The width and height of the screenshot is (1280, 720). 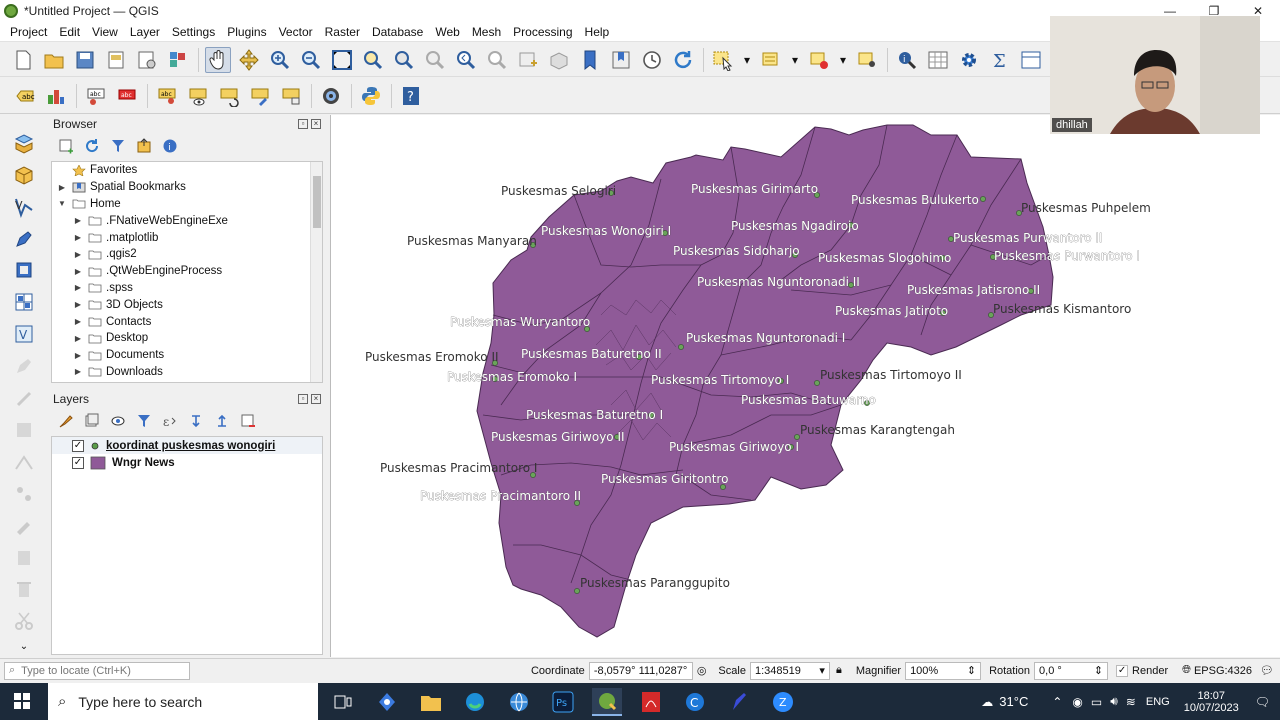 I want to click on disabled-cut-icon, so click(x=24, y=621).